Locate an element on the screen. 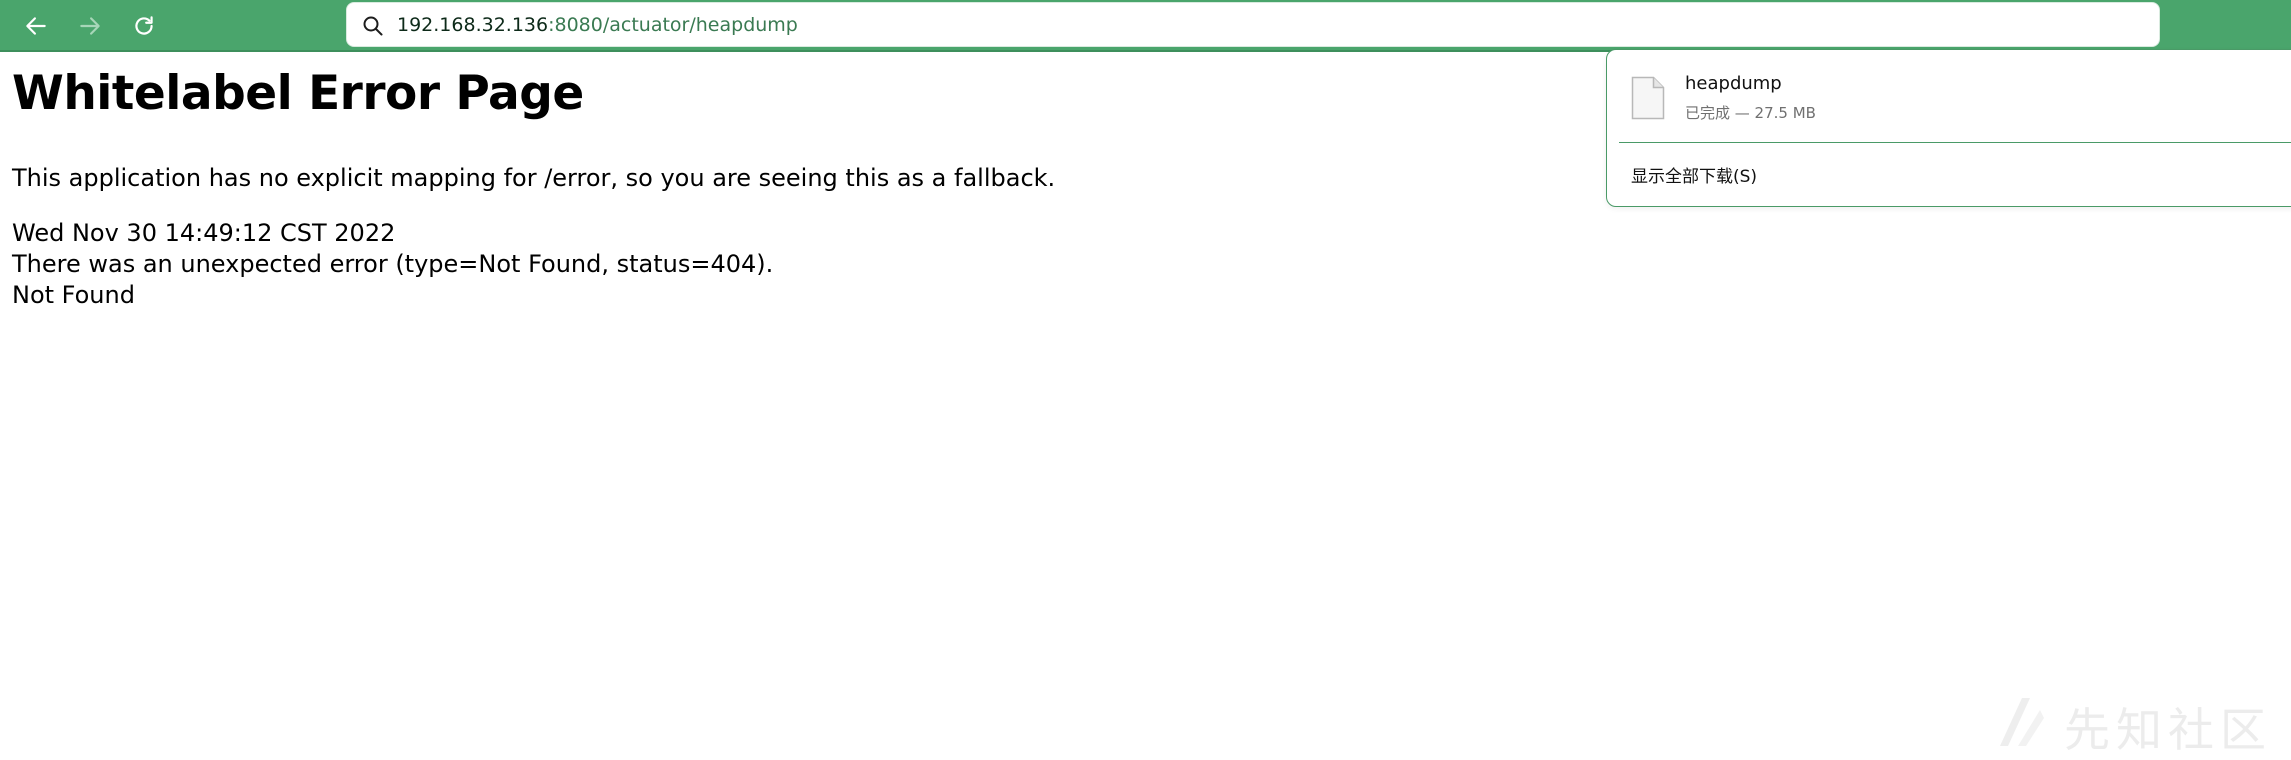  url-text: 192.168.32.136:8080/actuator/heapdump is located at coordinates (597, 25).